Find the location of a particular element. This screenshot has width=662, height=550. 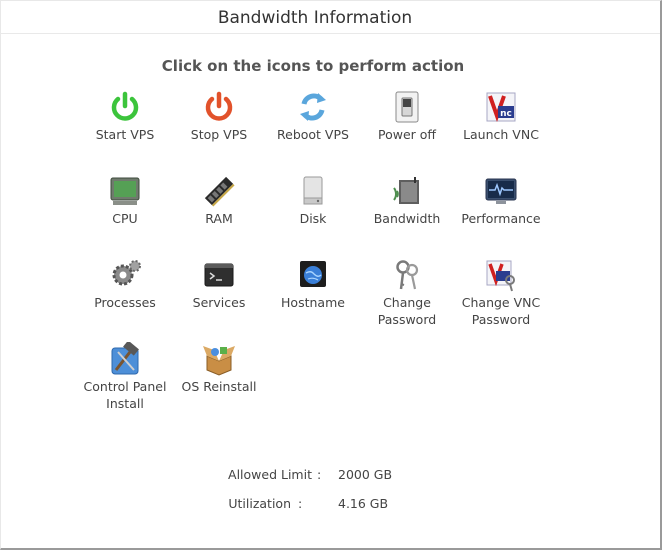

utilization-row: Utilization : 4.16 GB is located at coordinates (331, 505).